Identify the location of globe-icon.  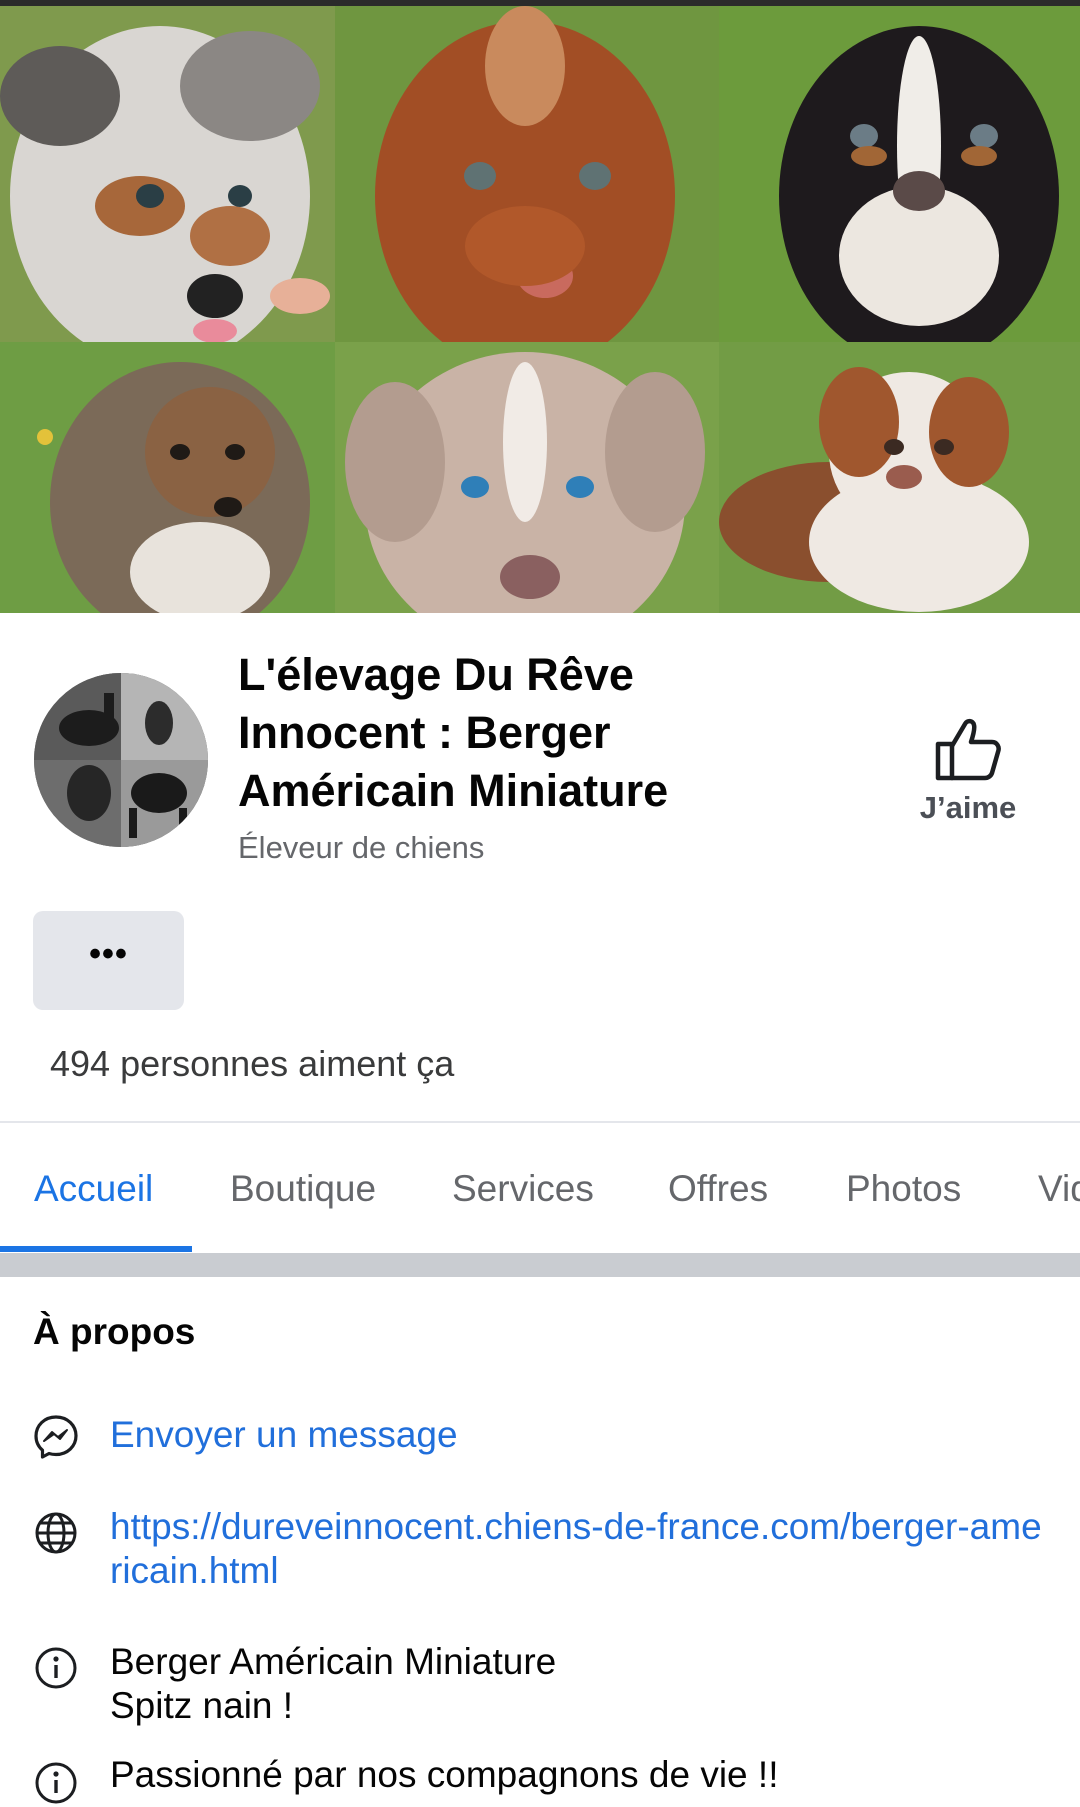
(56, 1533).